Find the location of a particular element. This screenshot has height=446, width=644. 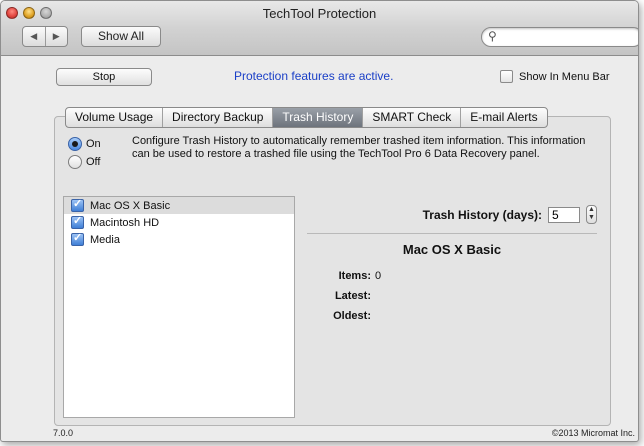

tab-directory-backup: Directory Backup is located at coordinates (218, 117).